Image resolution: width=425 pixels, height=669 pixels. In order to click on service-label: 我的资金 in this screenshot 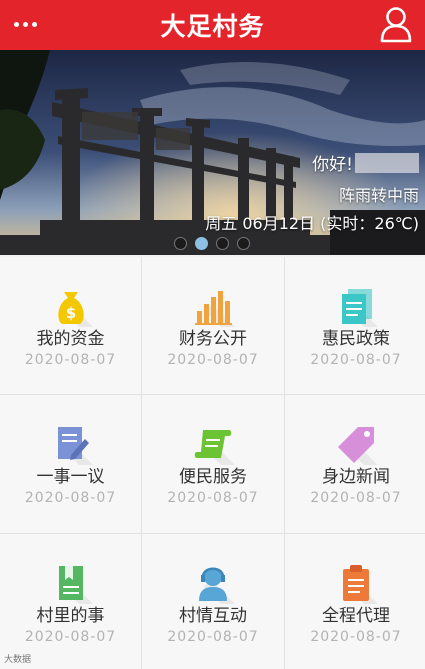, I will do `click(70, 339)`.